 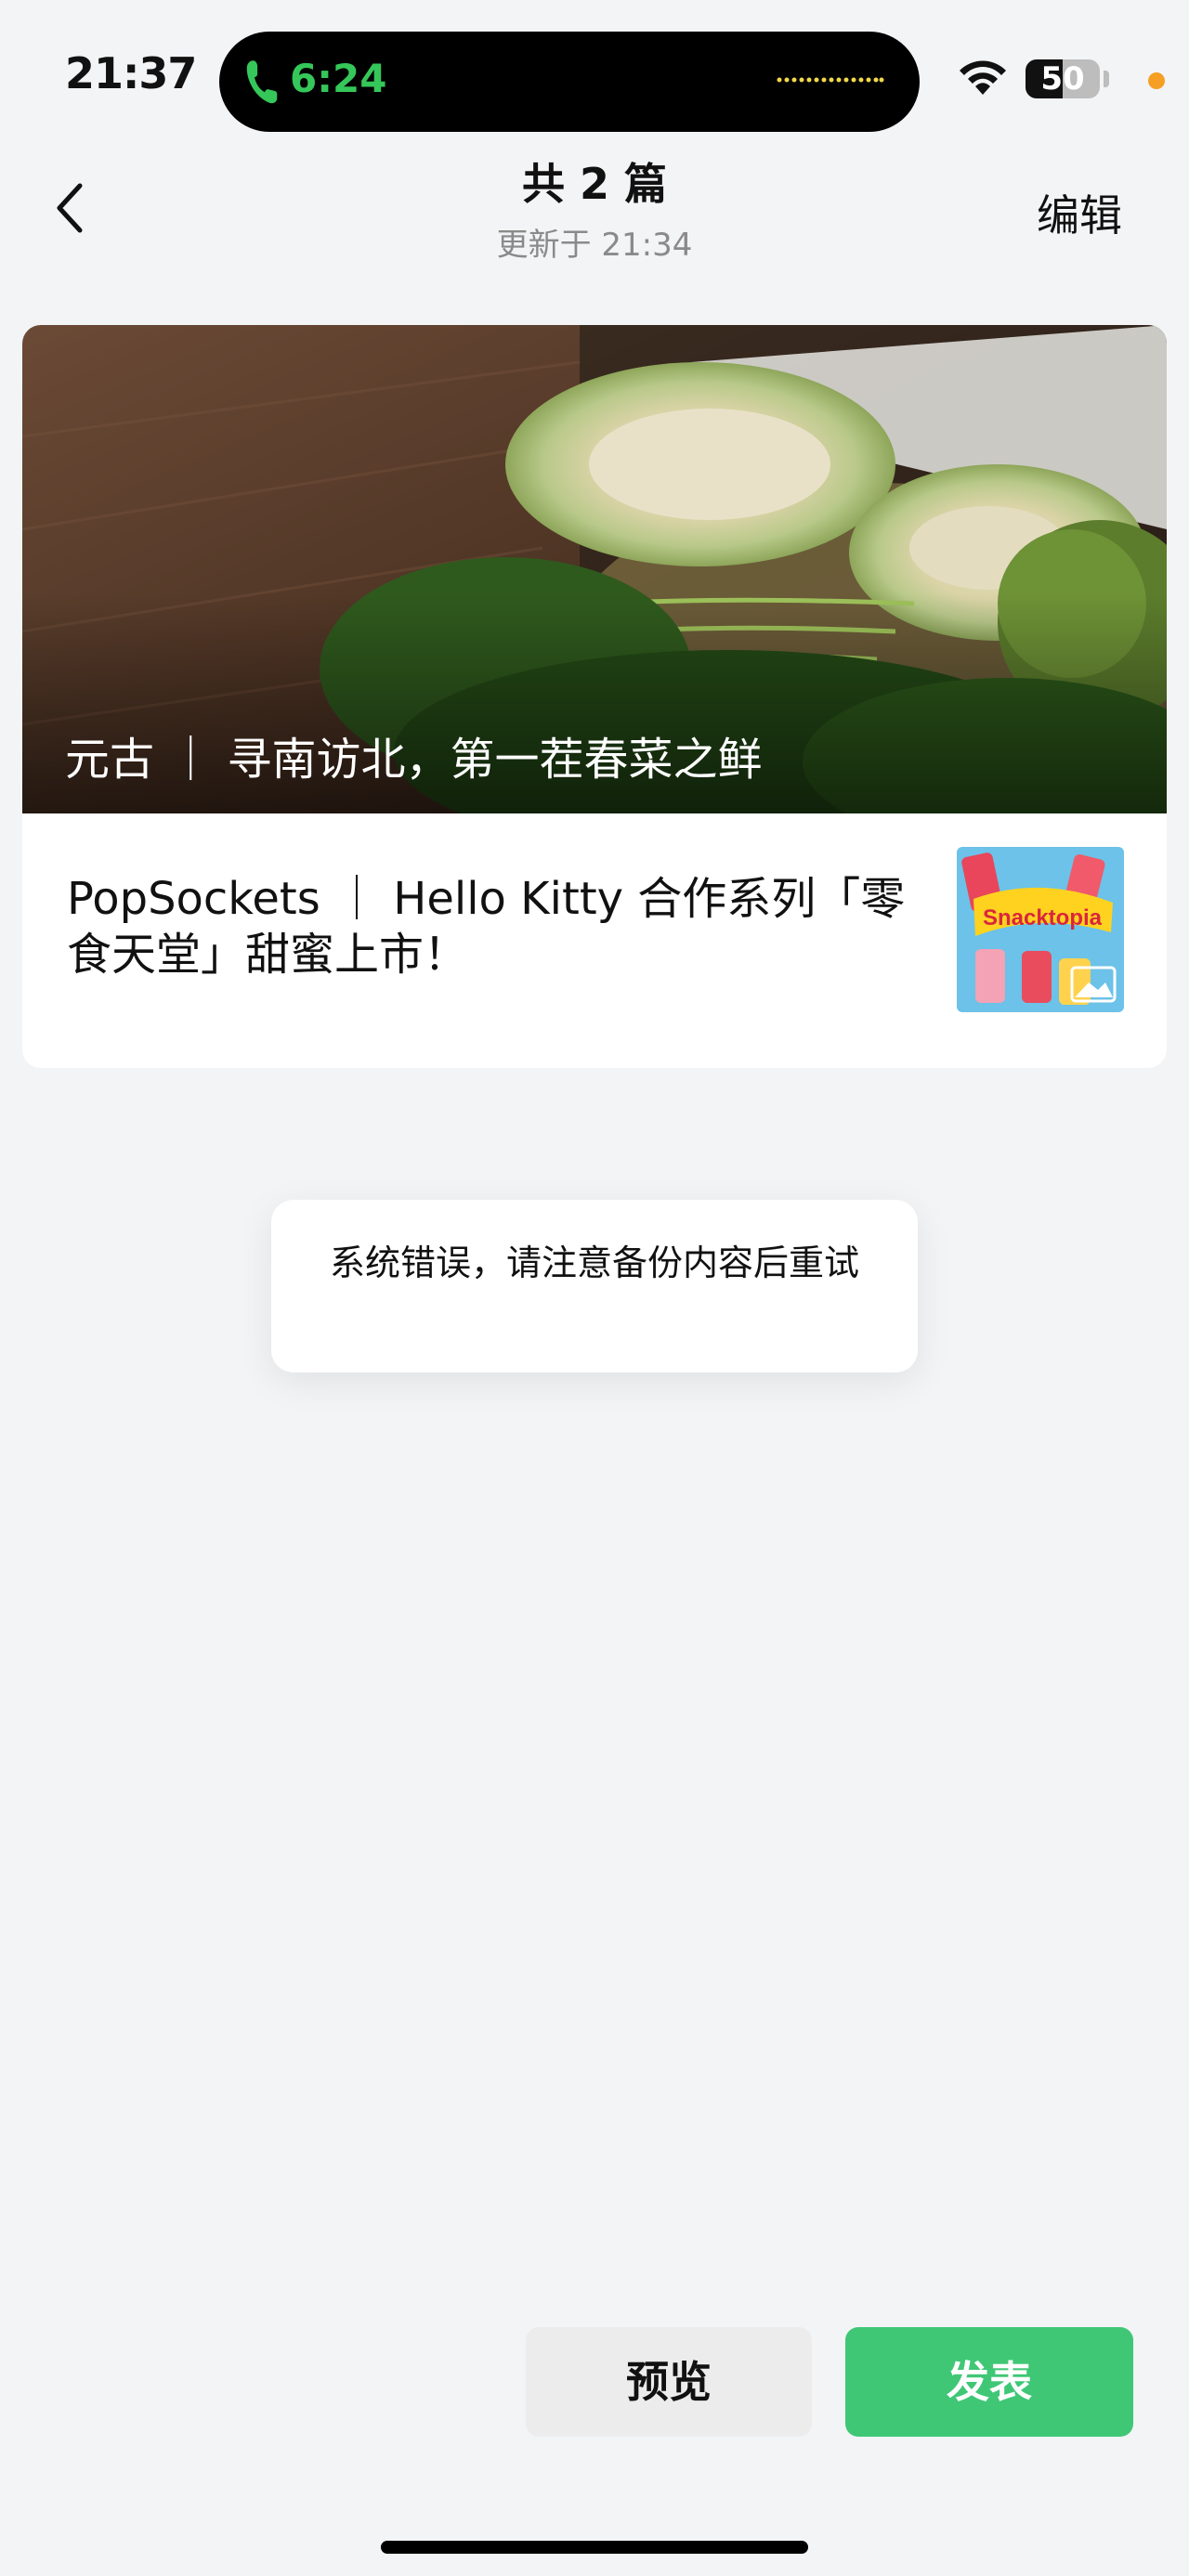 I want to click on edit-button: 编辑, so click(x=1079, y=213).